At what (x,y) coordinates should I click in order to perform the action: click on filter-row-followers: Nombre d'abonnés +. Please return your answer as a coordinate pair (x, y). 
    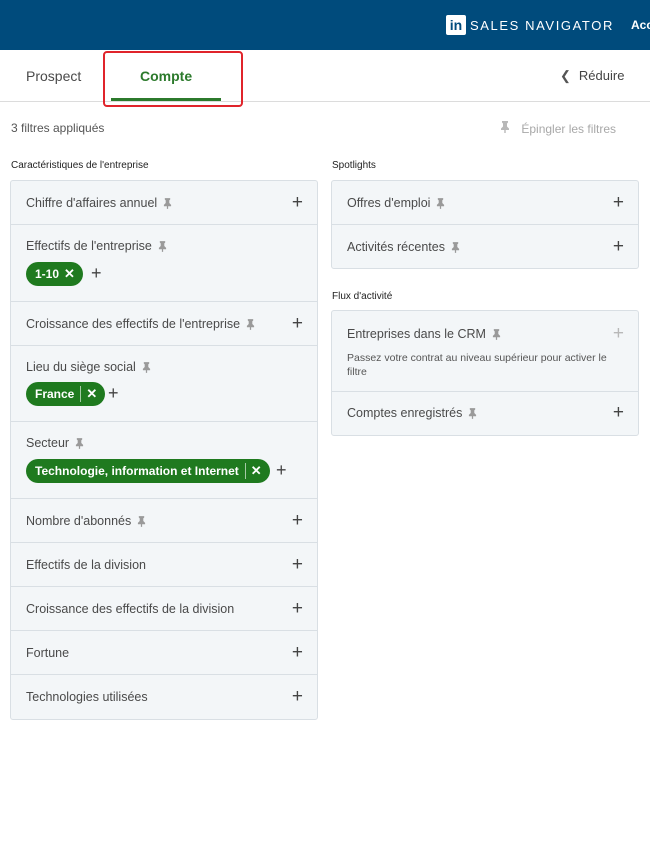
    Looking at the image, I should click on (164, 521).